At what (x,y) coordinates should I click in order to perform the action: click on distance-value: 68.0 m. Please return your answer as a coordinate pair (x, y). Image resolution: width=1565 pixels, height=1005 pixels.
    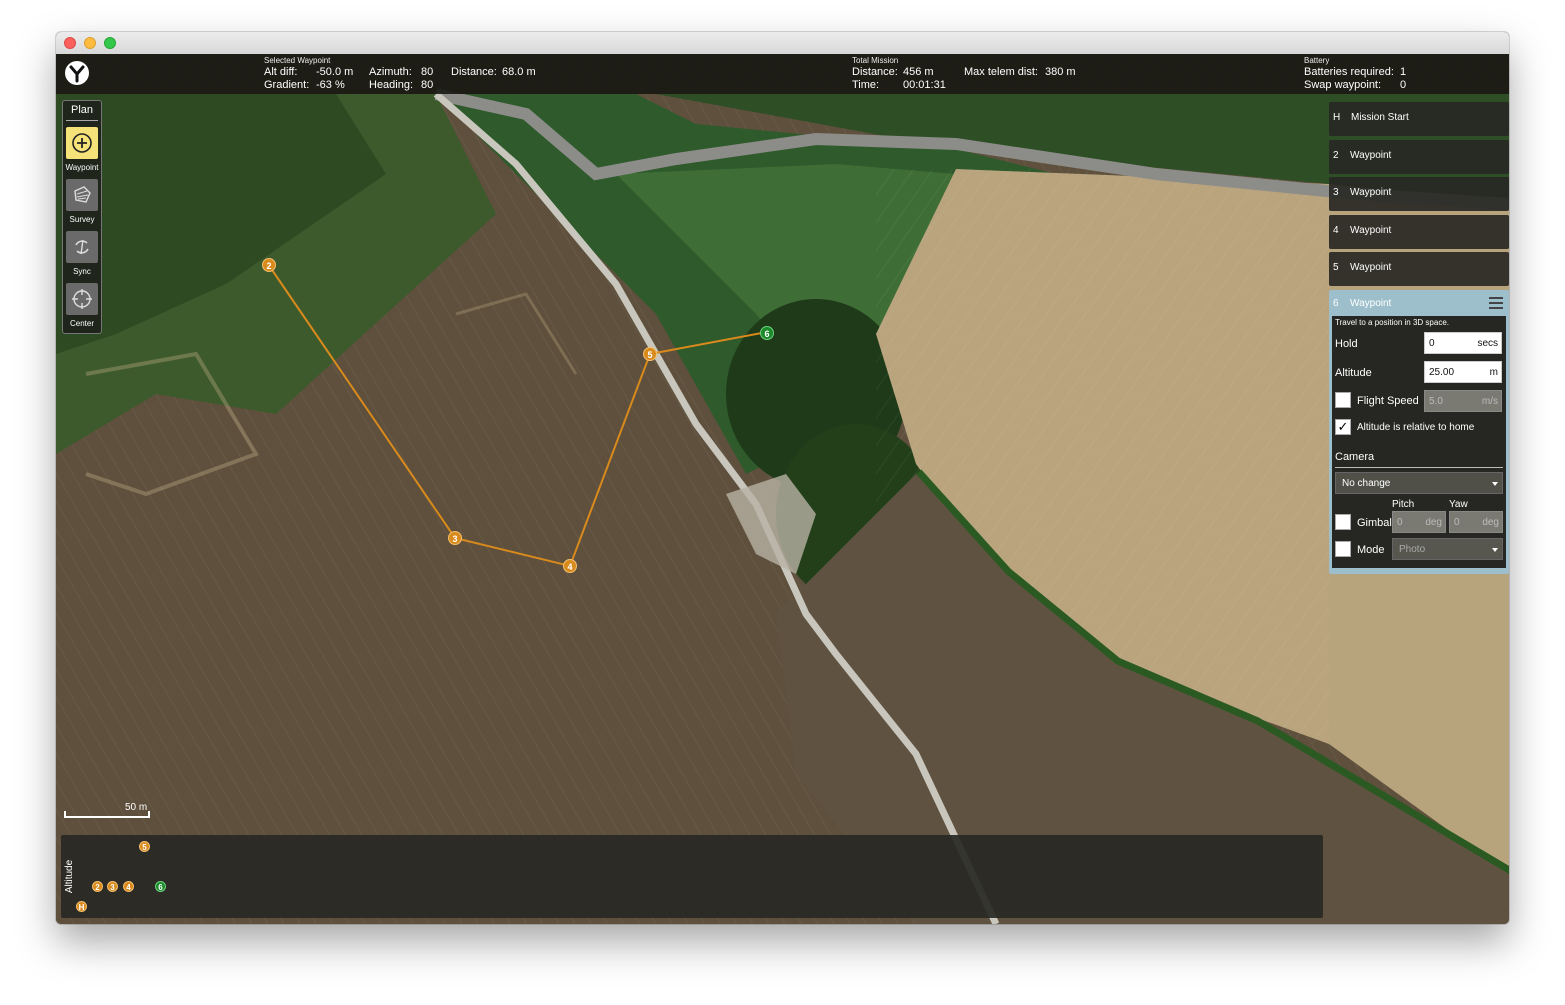
    Looking at the image, I should click on (519, 72).